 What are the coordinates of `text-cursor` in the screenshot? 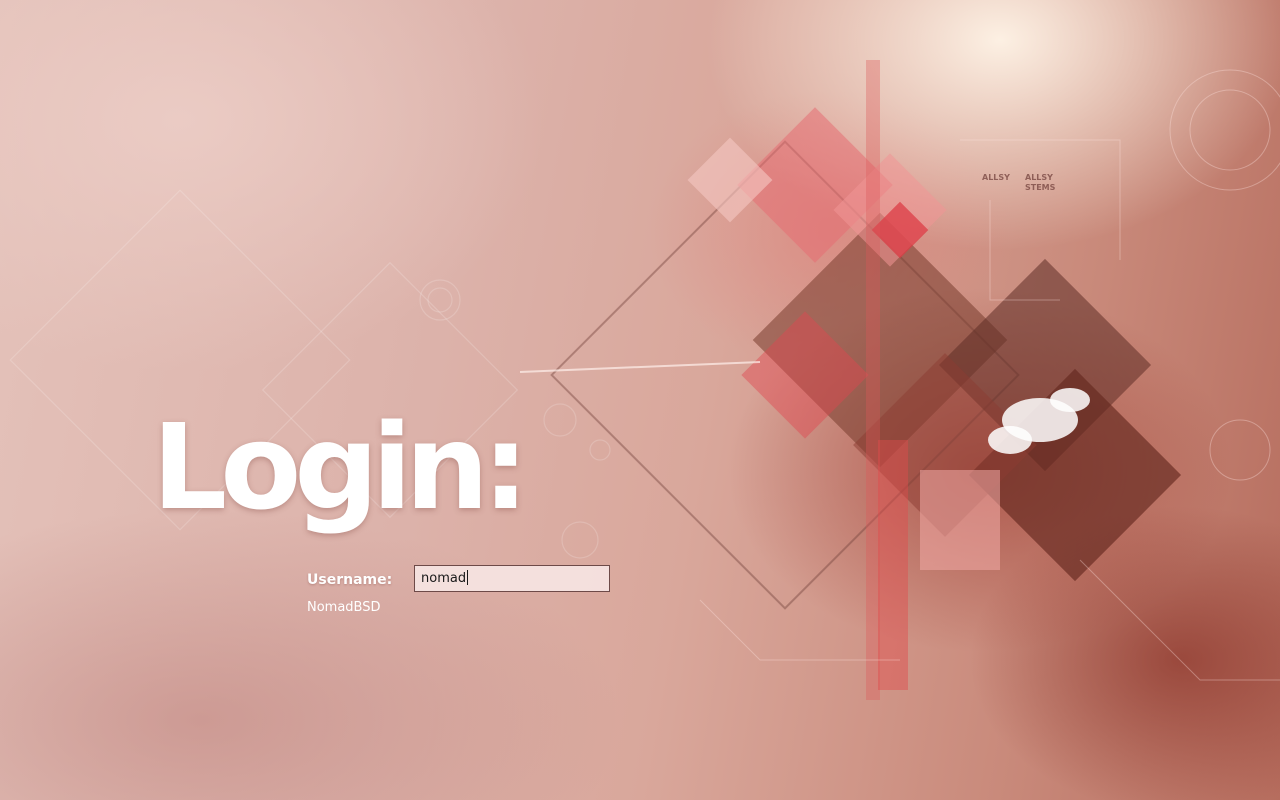 It's located at (468, 577).